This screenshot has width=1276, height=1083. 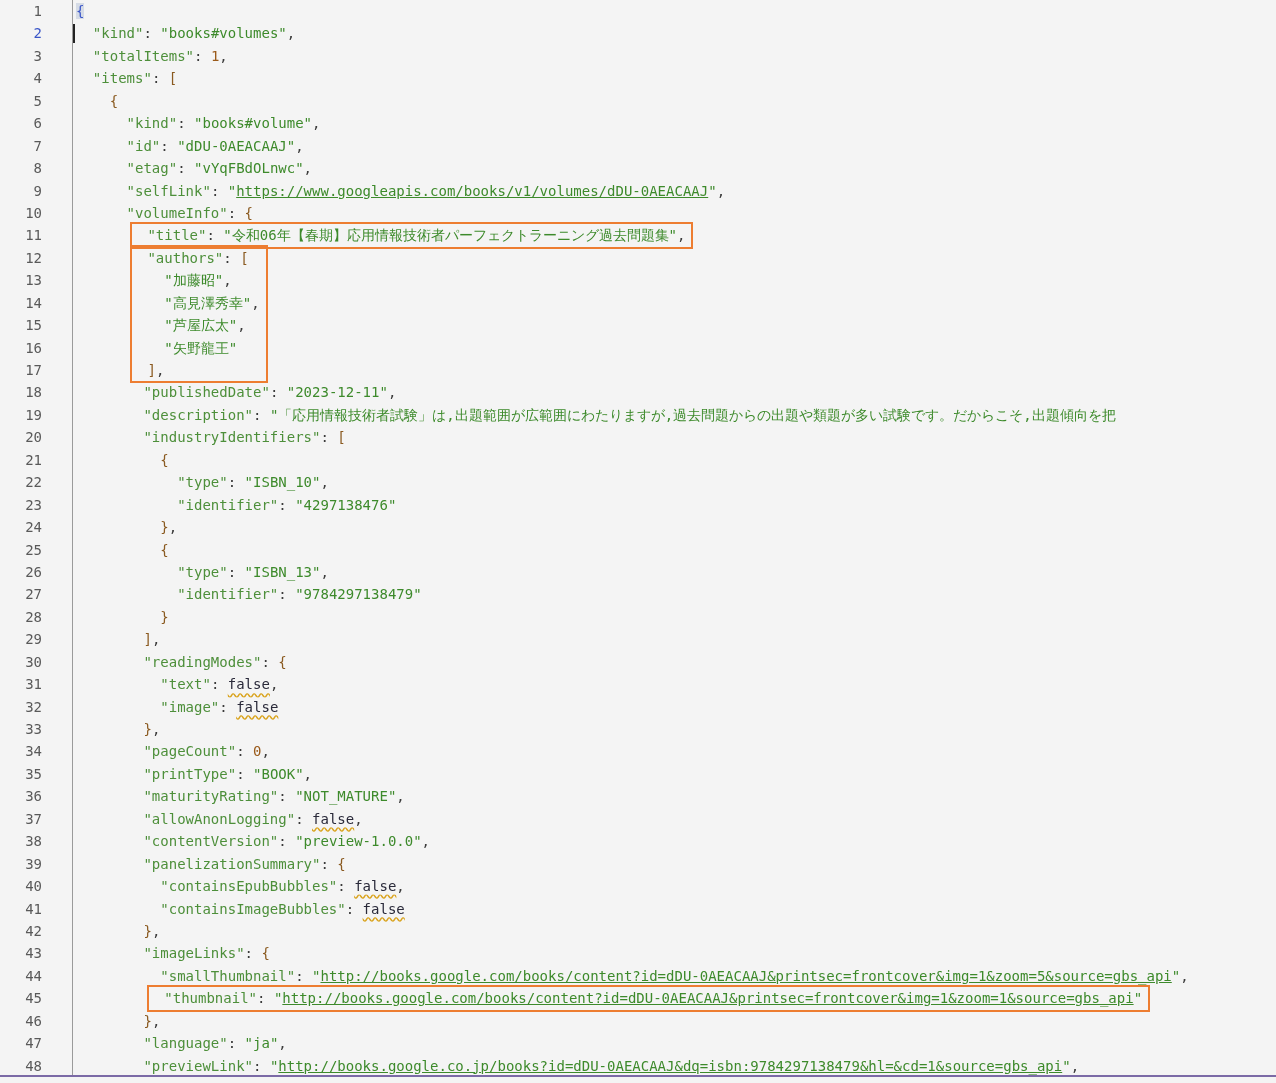 What do you see at coordinates (244, 864) in the screenshot?
I see `code-line: "panelizationSummary": {` at bounding box center [244, 864].